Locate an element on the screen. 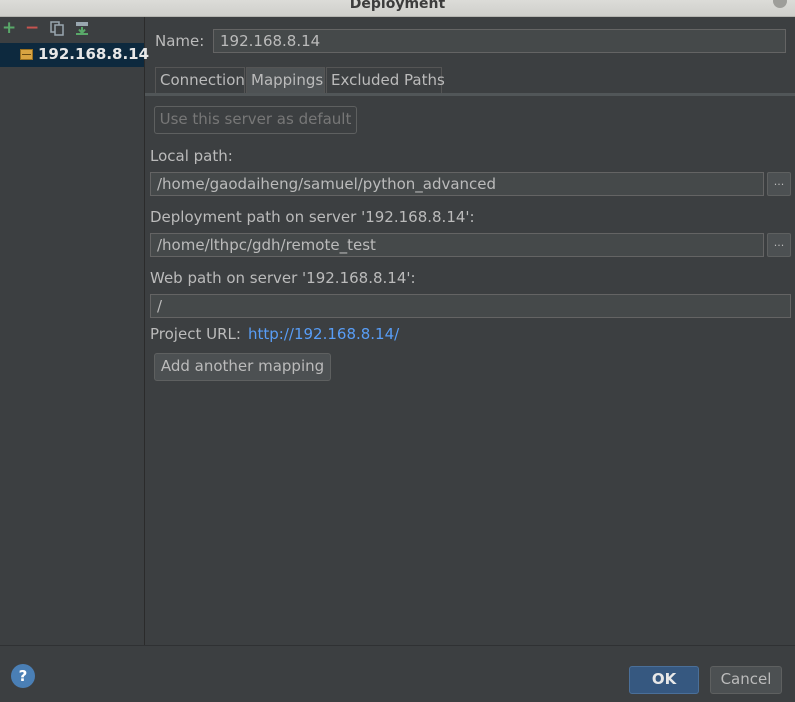 Image resolution: width=795 pixels, height=702 pixels. sftp-server-icon is located at coordinates (26, 54).